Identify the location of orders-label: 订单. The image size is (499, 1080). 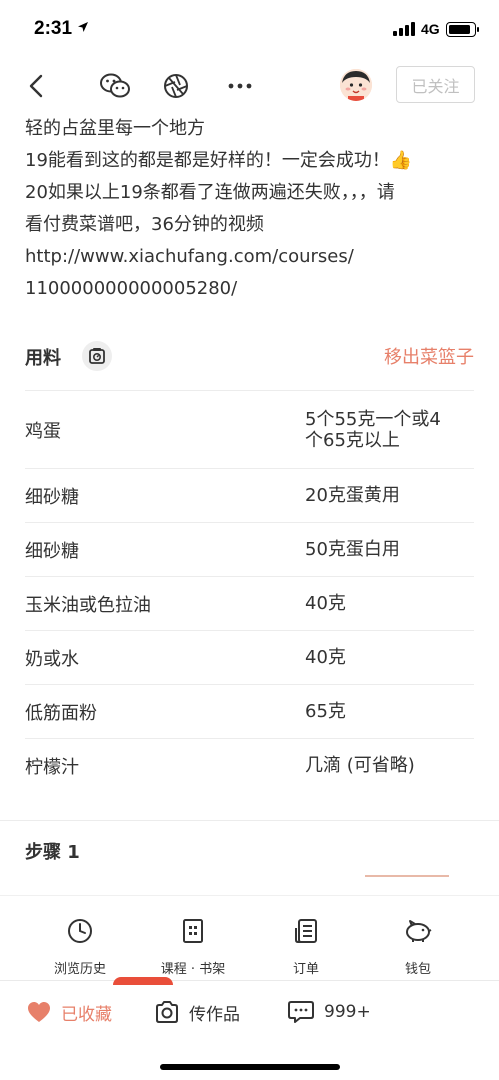
(305, 969).